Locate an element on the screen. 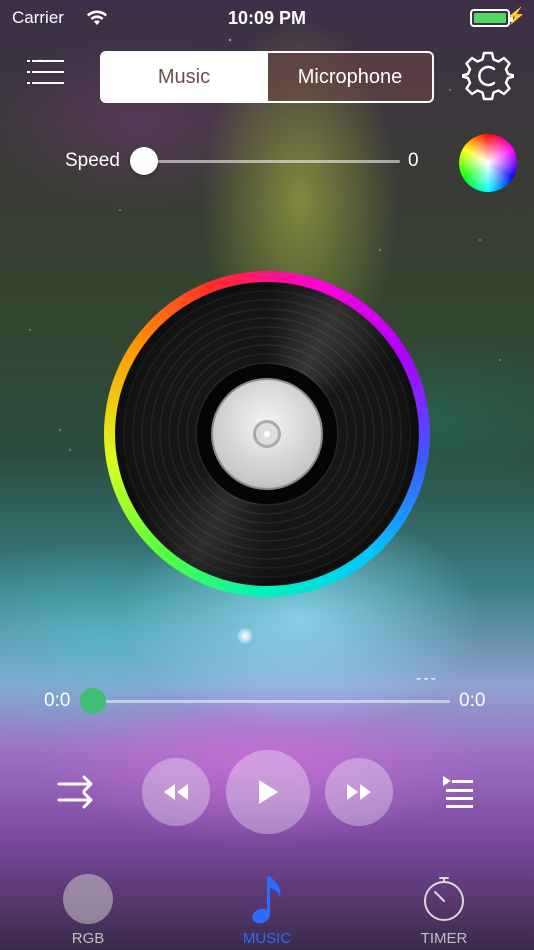 This screenshot has height=950, width=534. tab-music-label: MUSIC is located at coordinates (267, 938).